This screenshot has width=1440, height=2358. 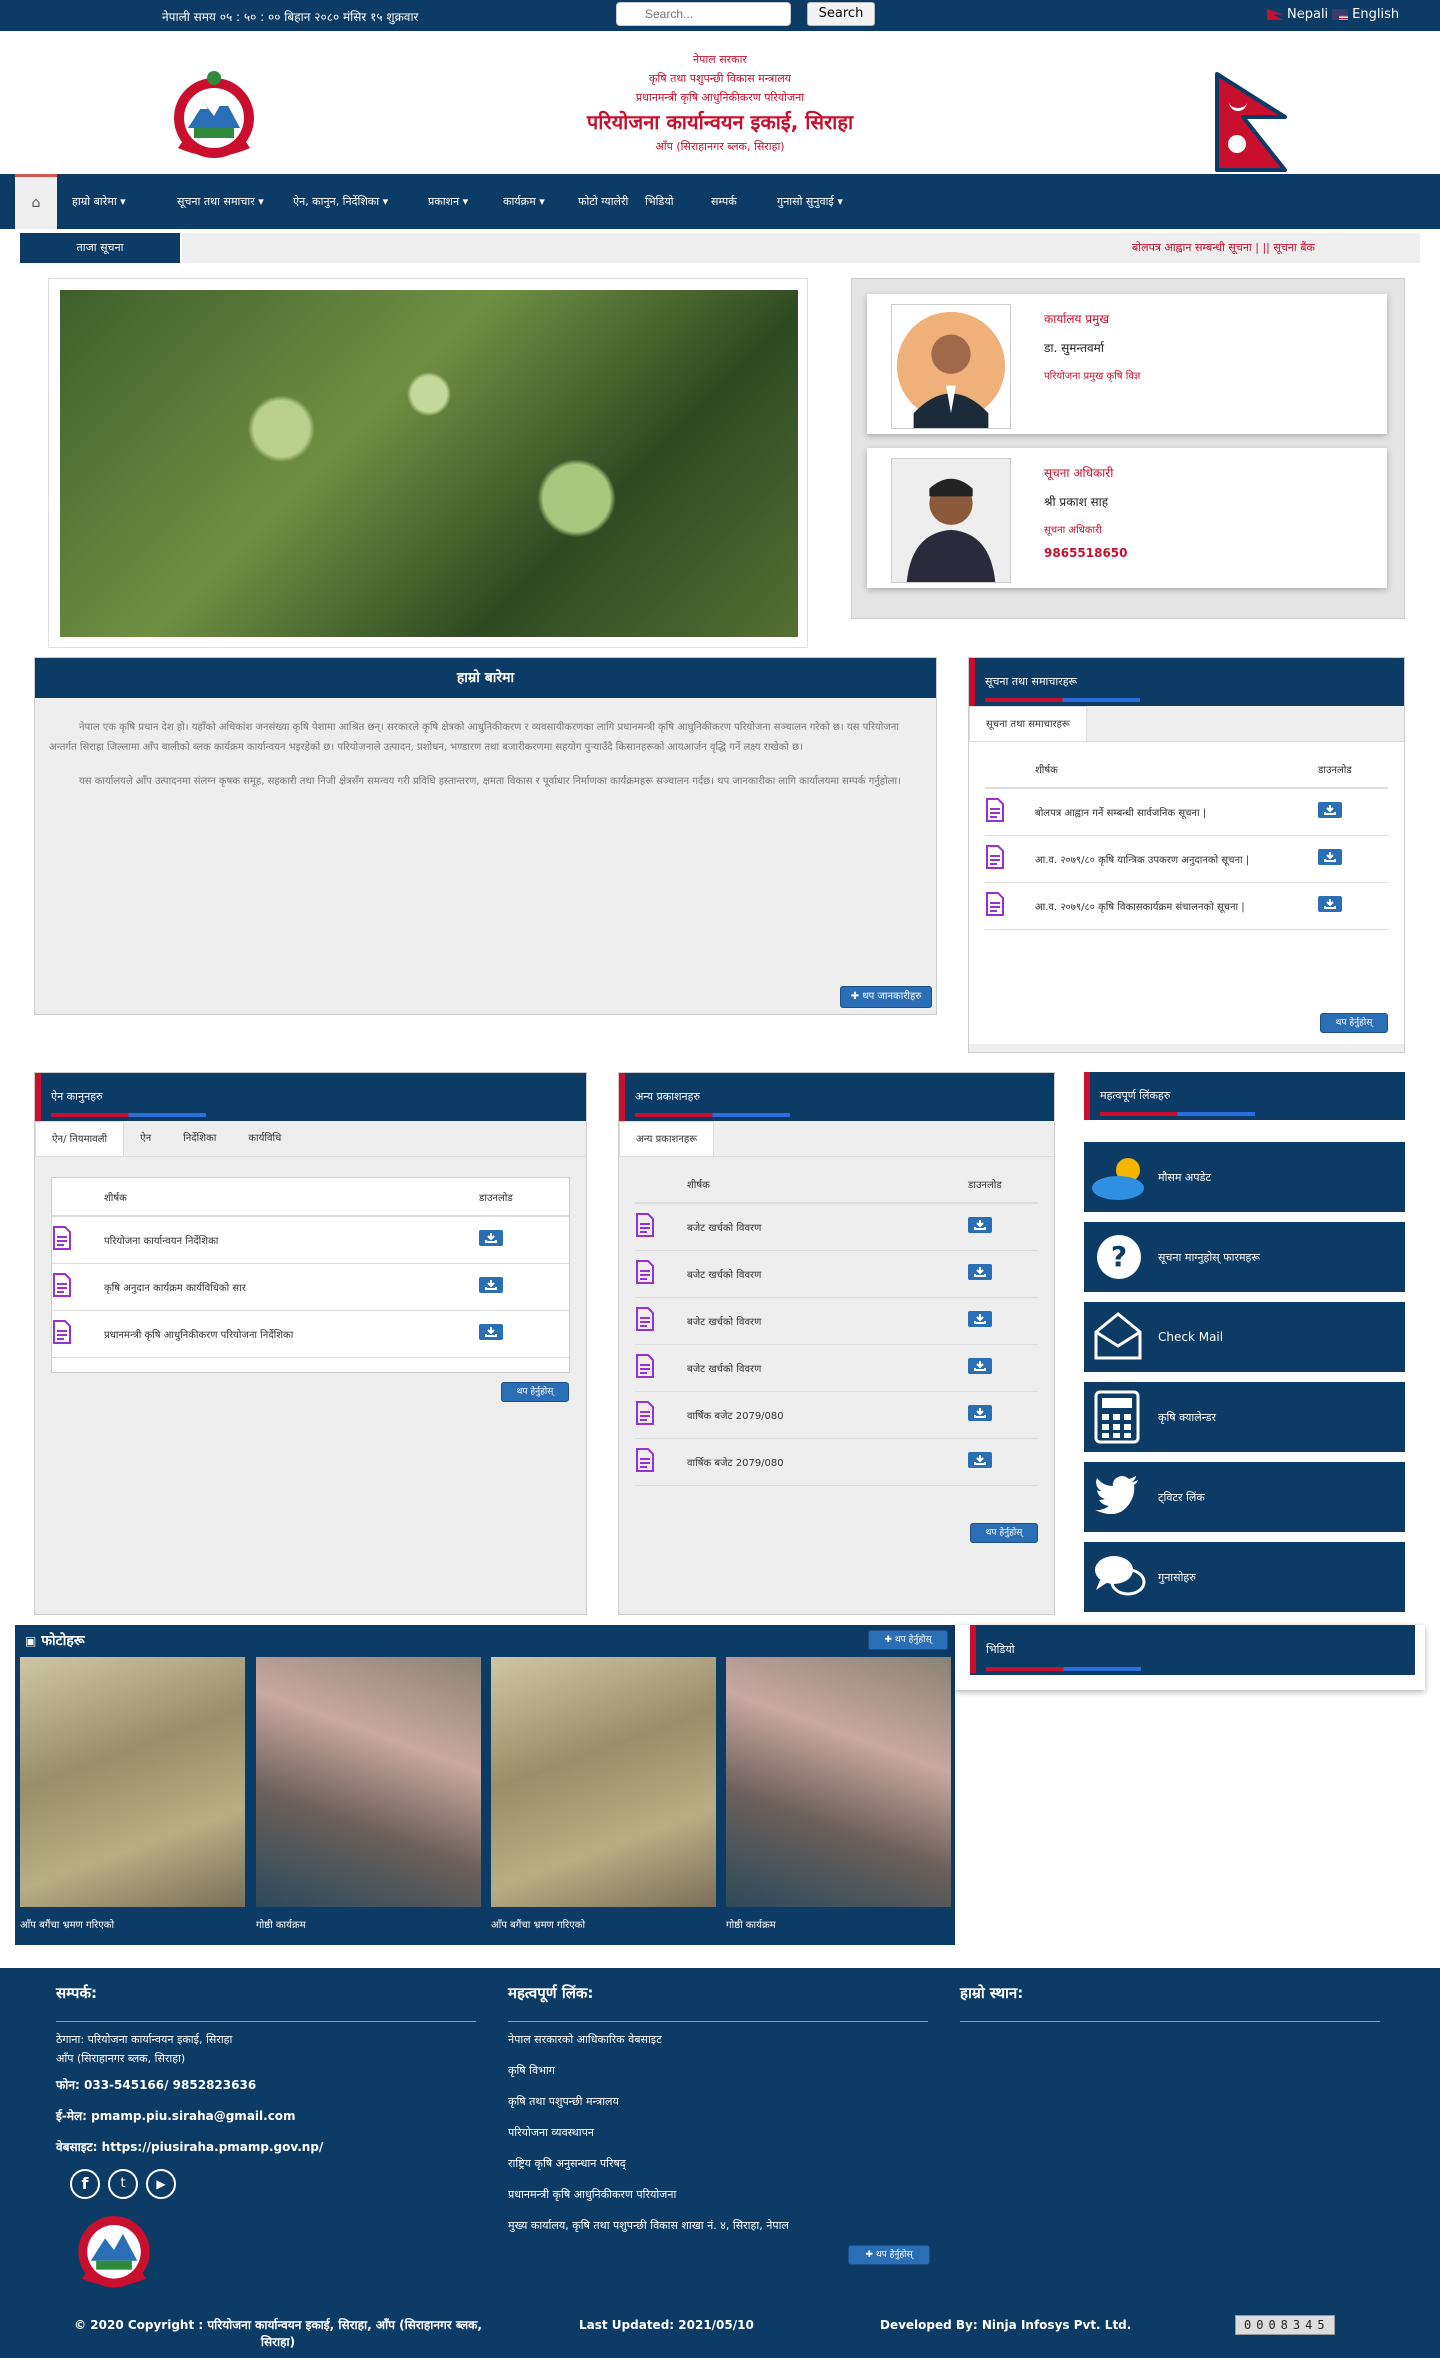 What do you see at coordinates (1244, 1177) in the screenshot?
I see `quicklink-weather: मौसम अपडेट` at bounding box center [1244, 1177].